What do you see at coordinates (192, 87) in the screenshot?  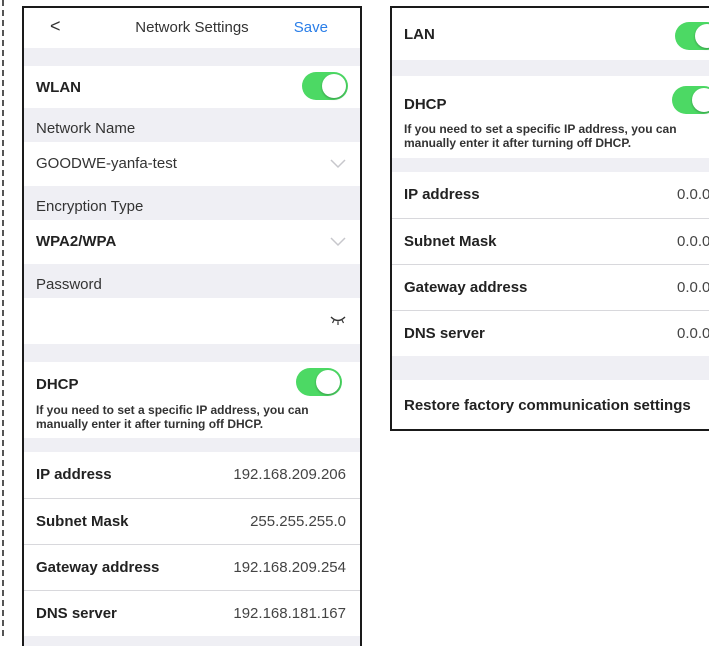 I see `wlan-row: WLAN` at bounding box center [192, 87].